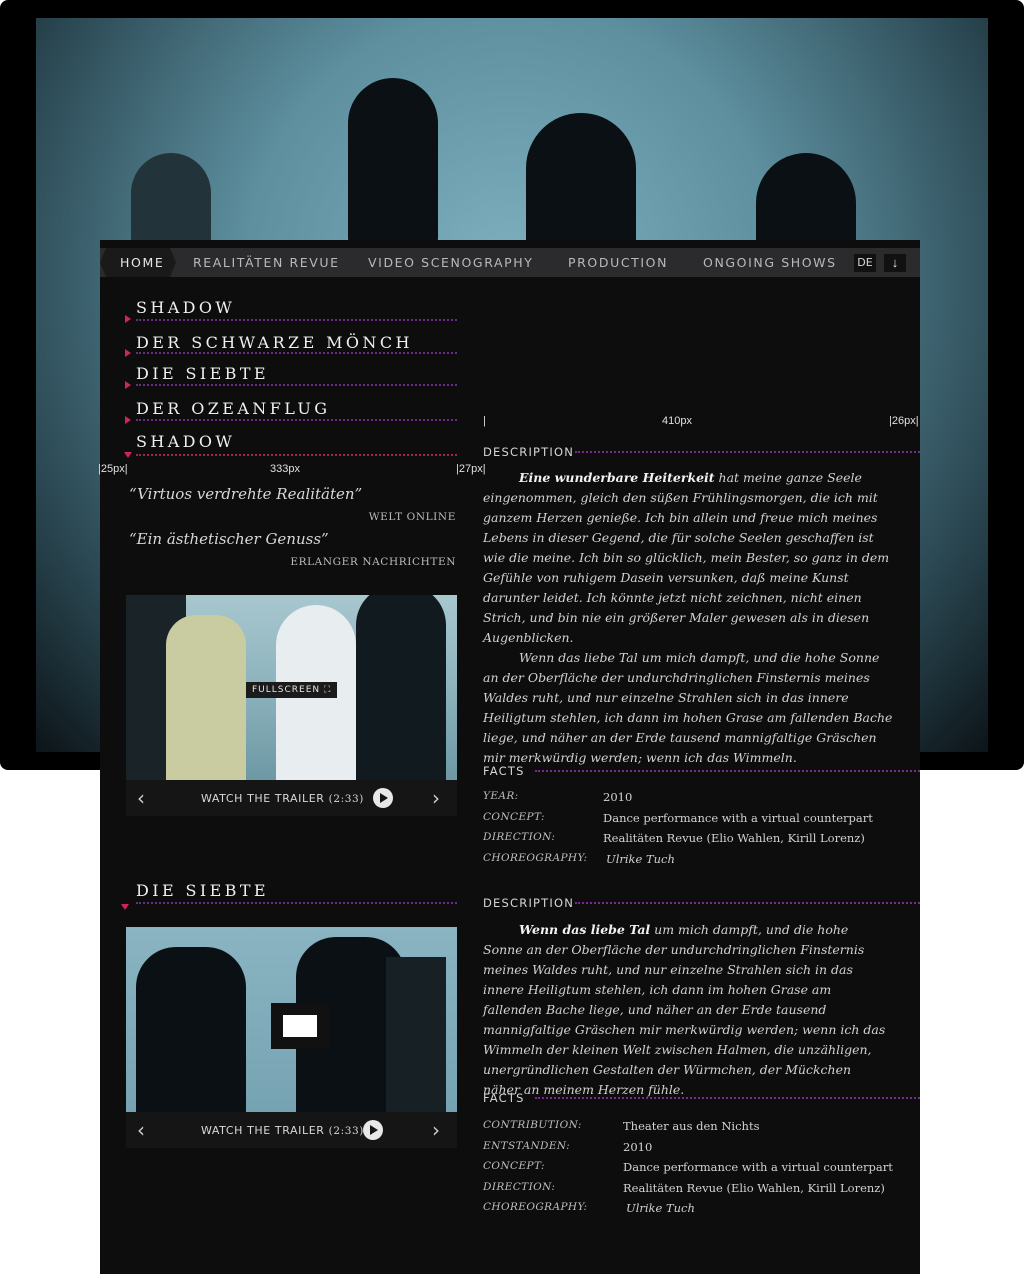  I want to click on nav-item-realitaeten-revue: REALITÄTEN REVUE, so click(266, 262).